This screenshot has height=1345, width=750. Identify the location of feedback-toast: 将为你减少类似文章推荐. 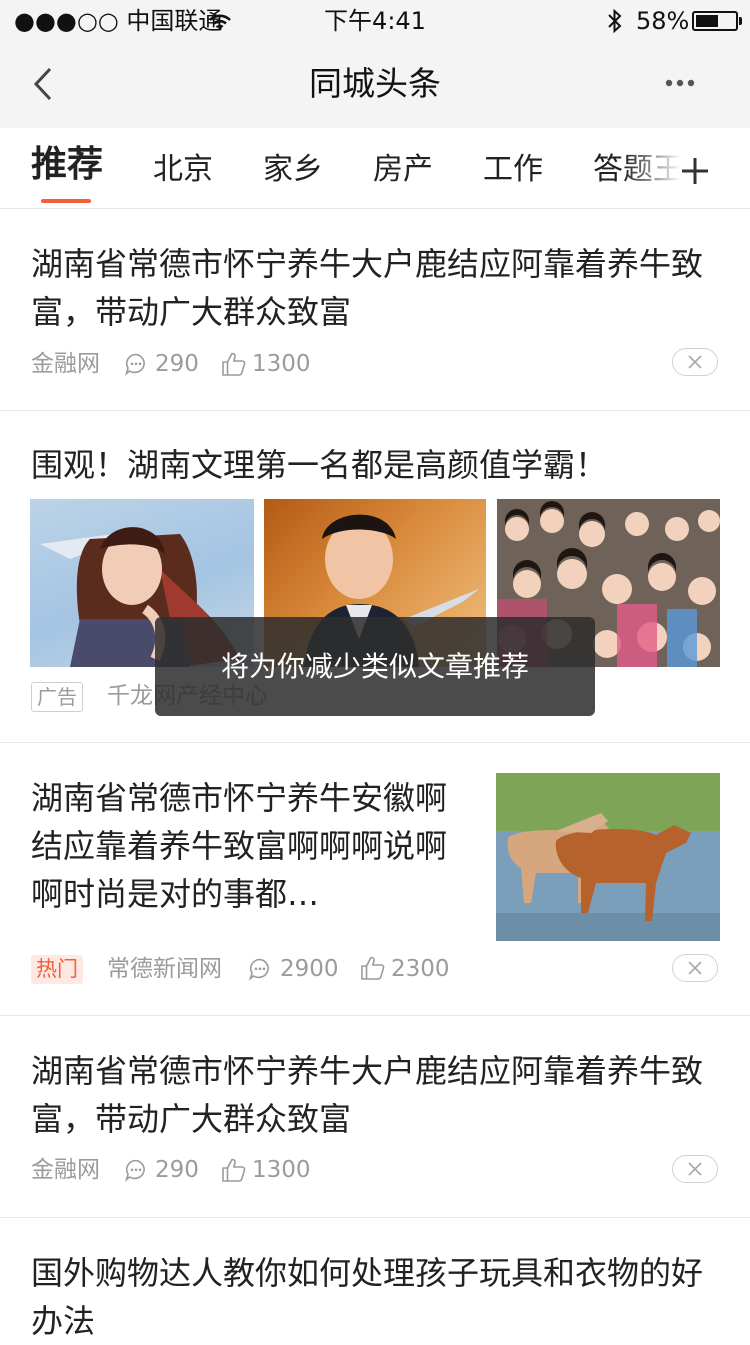
(375, 666).